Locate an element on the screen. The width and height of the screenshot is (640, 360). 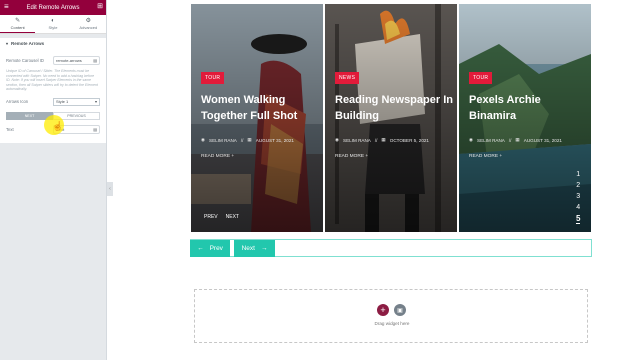
template-library-button: ▣ is located at coordinates (400, 310).